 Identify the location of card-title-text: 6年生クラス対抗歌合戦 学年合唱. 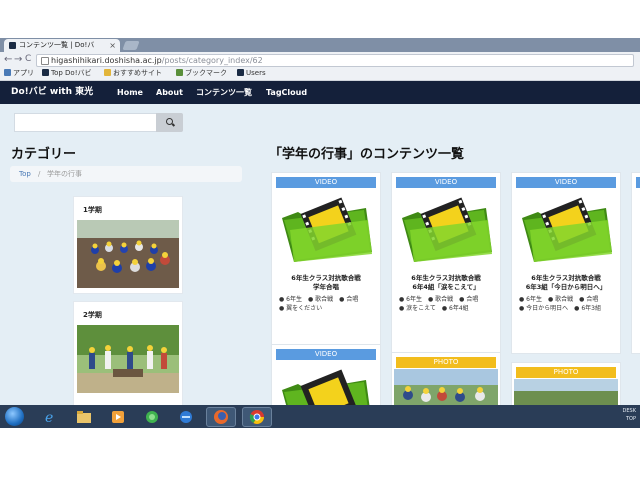
(326, 282).